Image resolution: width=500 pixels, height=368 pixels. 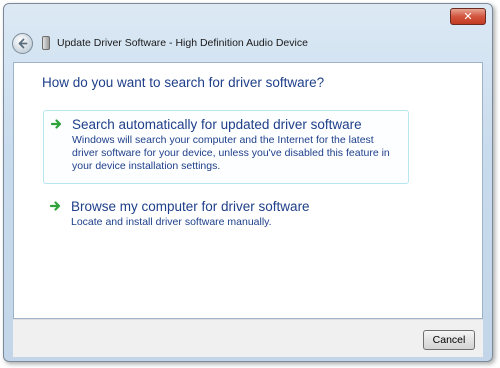 I want to click on option-title: Browse my computer for driver software, so click(x=190, y=206).